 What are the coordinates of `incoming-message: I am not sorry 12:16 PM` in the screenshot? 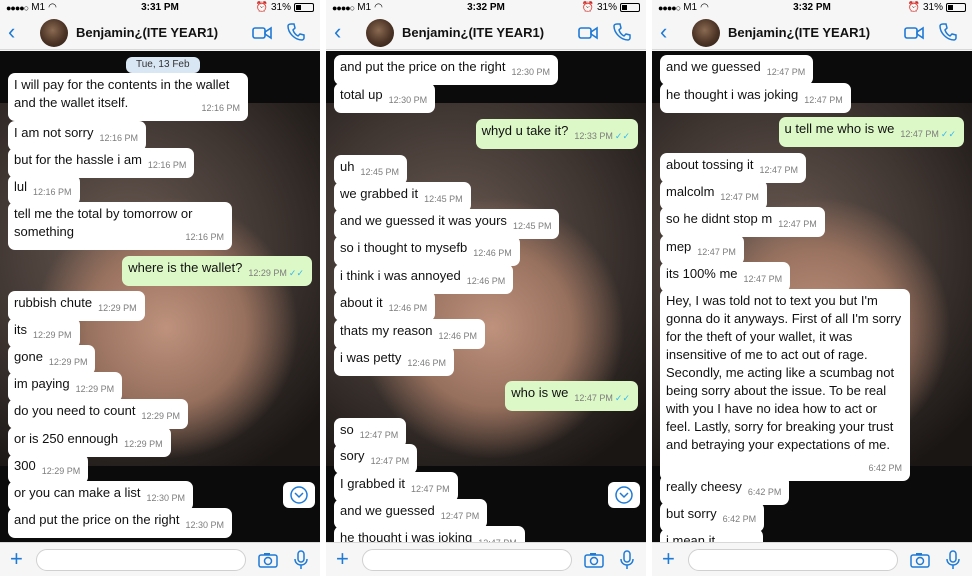 It's located at (77, 136).